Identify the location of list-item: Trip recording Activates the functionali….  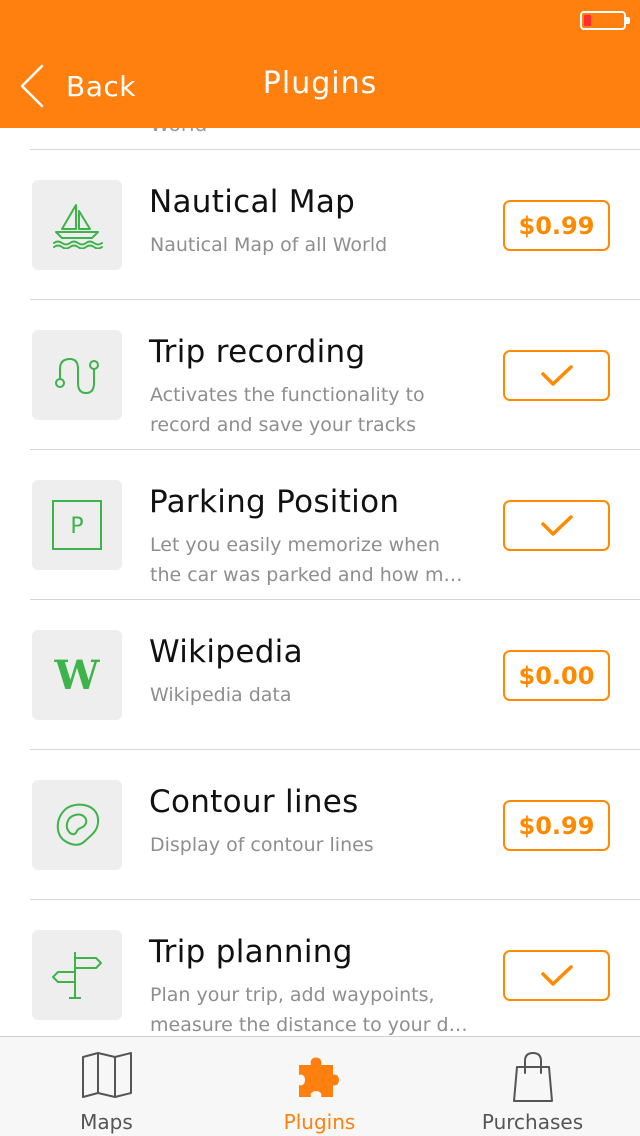
(320, 375).